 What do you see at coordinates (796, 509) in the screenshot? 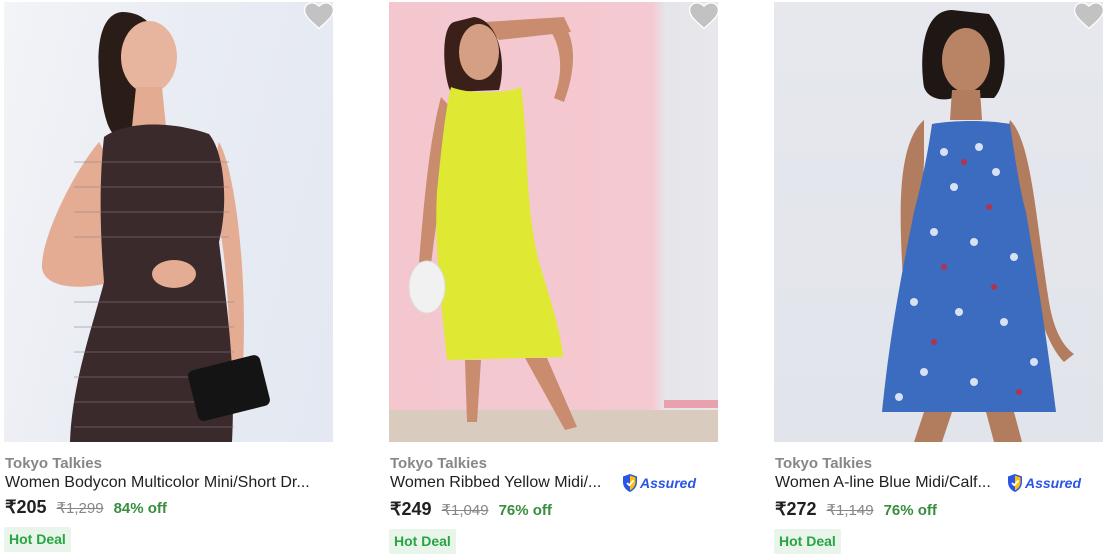
I see `selling-price: ₹272` at bounding box center [796, 509].